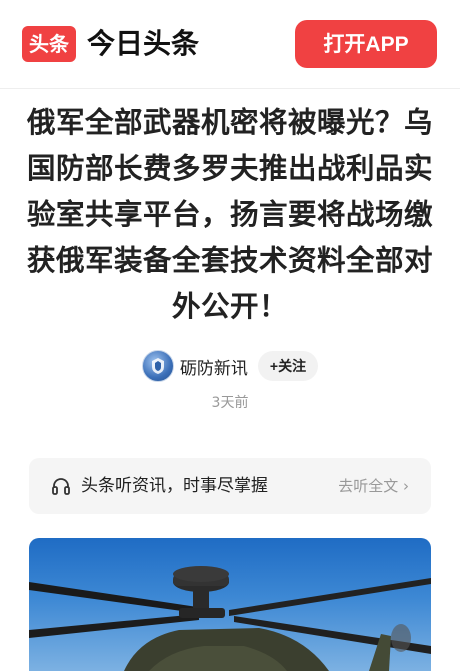 The width and height of the screenshot is (460, 671). What do you see at coordinates (143, 43) in the screenshot?
I see `app-name: 今日头条` at bounding box center [143, 43].